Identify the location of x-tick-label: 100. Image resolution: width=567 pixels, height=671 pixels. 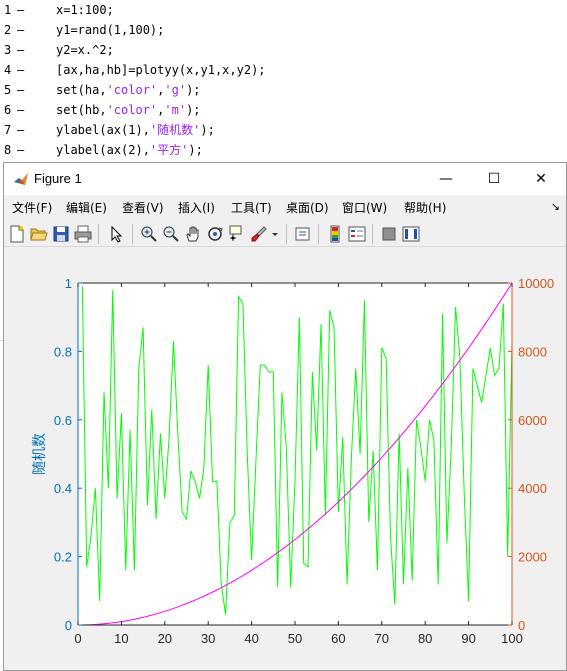
(512, 638).